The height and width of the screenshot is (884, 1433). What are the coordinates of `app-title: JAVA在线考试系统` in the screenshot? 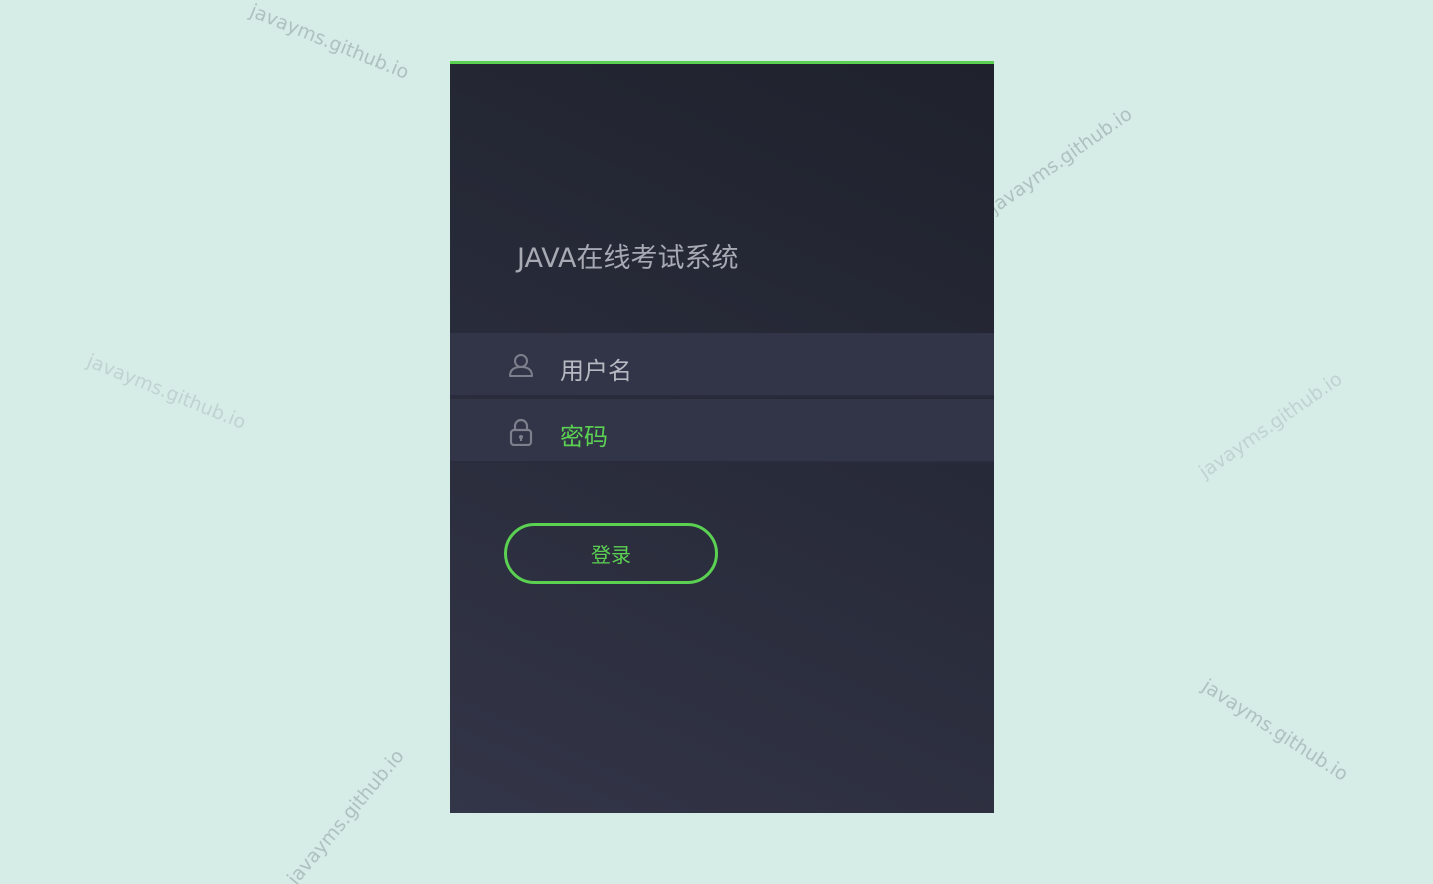 It's located at (628, 258).